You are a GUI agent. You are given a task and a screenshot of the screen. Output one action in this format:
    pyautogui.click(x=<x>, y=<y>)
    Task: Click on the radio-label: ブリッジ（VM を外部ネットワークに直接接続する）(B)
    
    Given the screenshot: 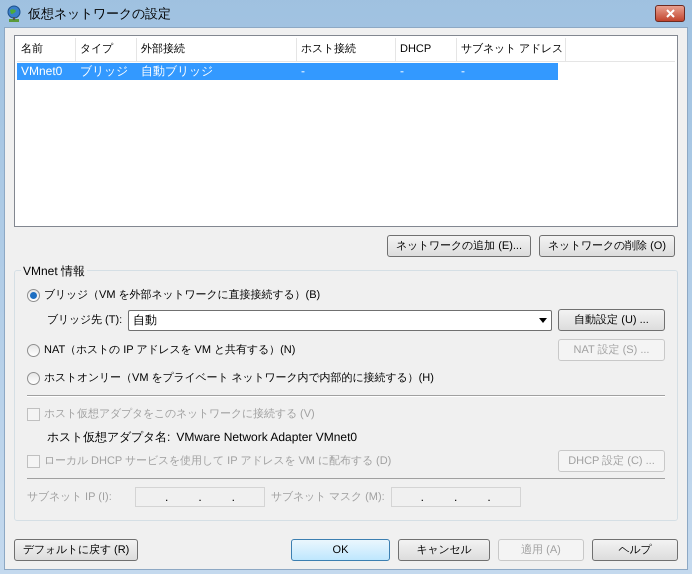 What is the action you would take?
    pyautogui.click(x=182, y=295)
    